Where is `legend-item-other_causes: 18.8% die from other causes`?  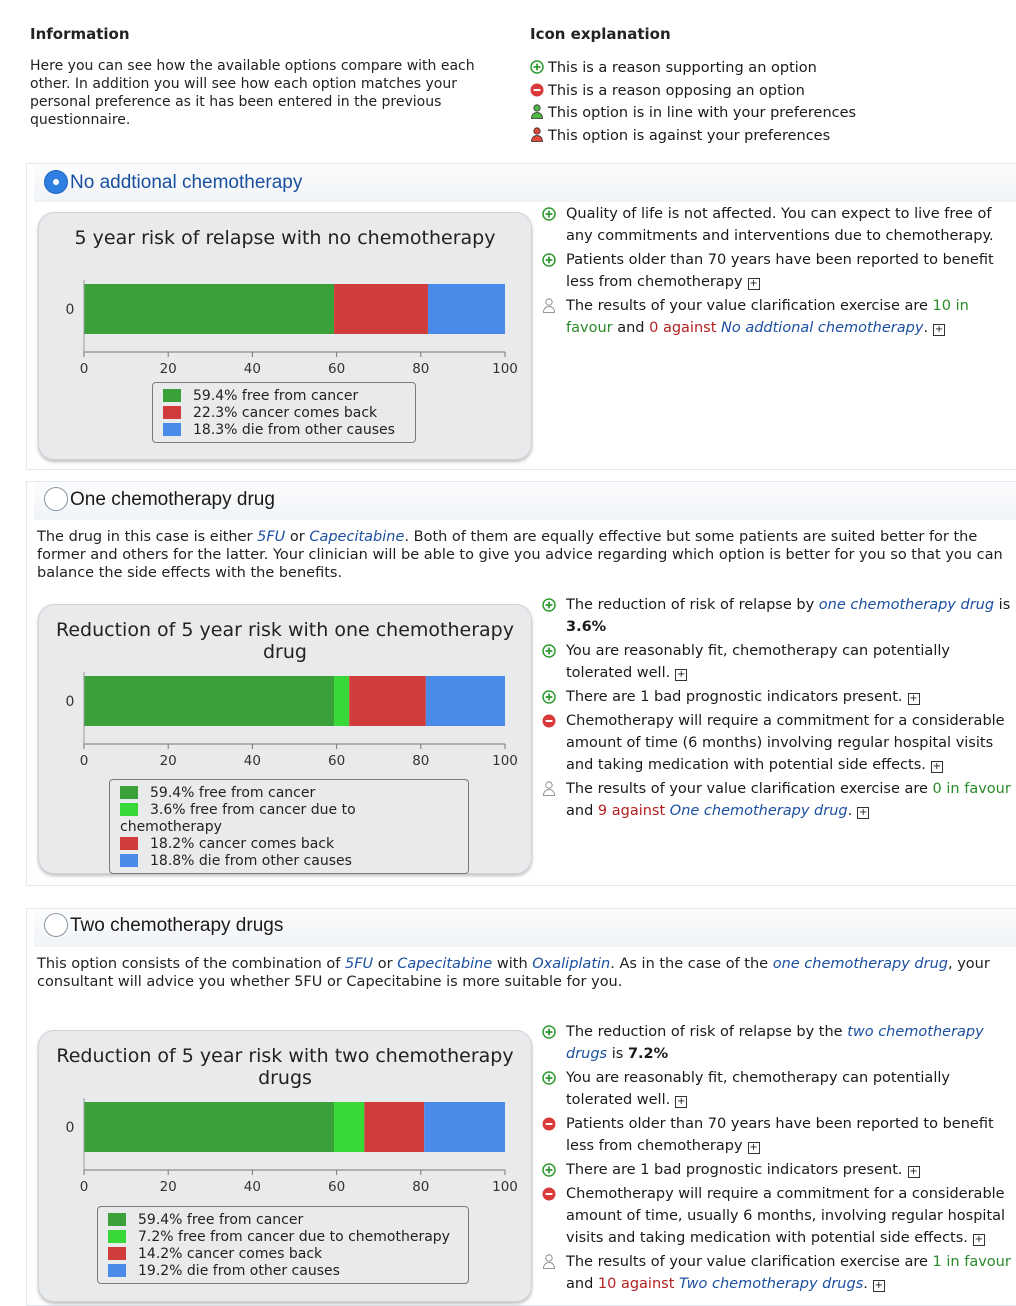 legend-item-other_causes: 18.8% die from other causes is located at coordinates (290, 861).